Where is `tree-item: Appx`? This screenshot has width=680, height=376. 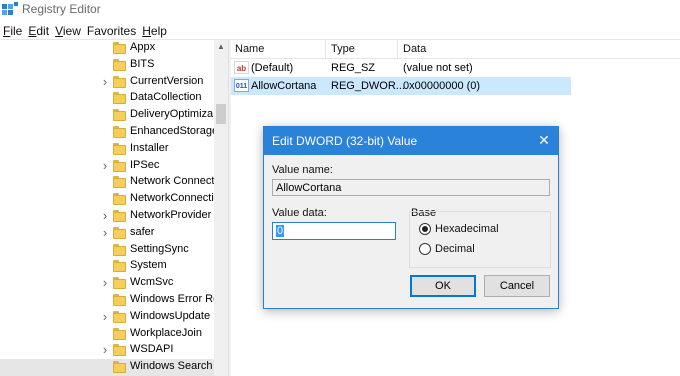
tree-item: Appx is located at coordinates (107, 48).